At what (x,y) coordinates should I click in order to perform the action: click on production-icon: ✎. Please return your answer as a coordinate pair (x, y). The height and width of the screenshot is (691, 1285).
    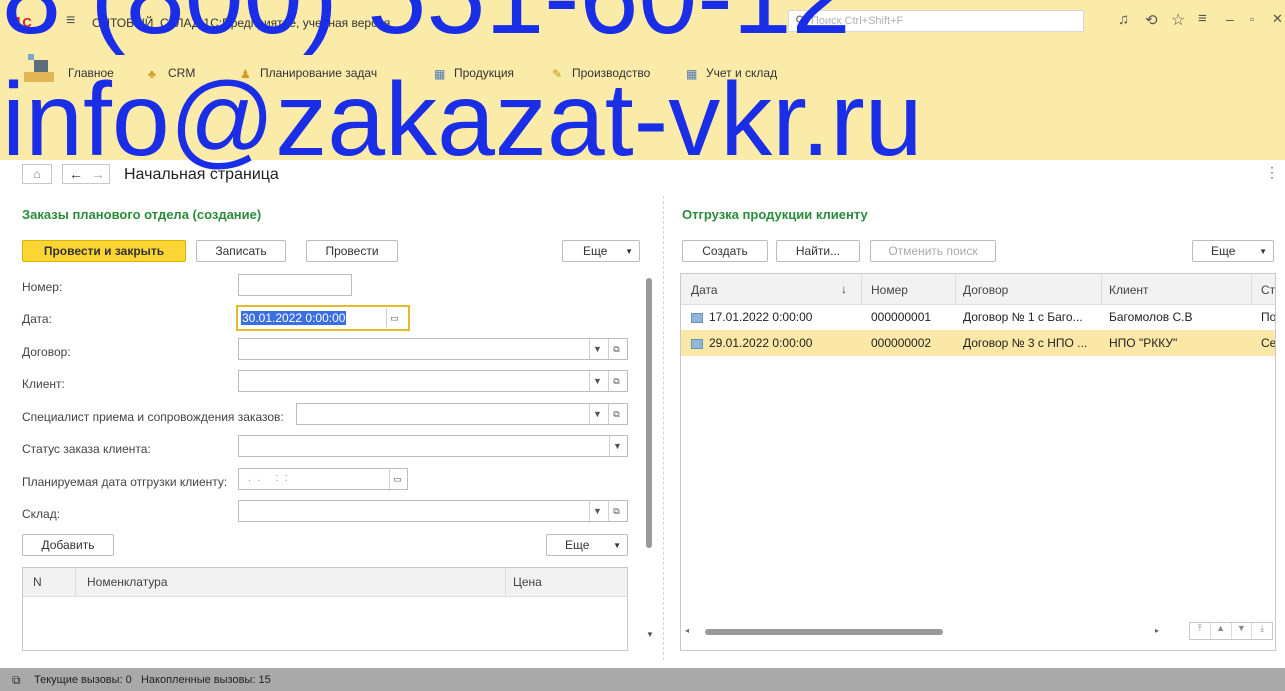
    Looking at the image, I should click on (557, 74).